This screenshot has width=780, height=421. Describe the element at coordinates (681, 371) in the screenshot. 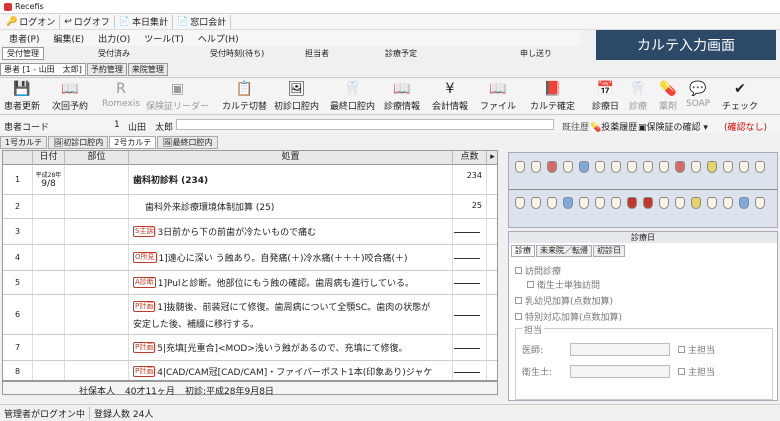

I see `hygienist-main-checkbox` at that location.